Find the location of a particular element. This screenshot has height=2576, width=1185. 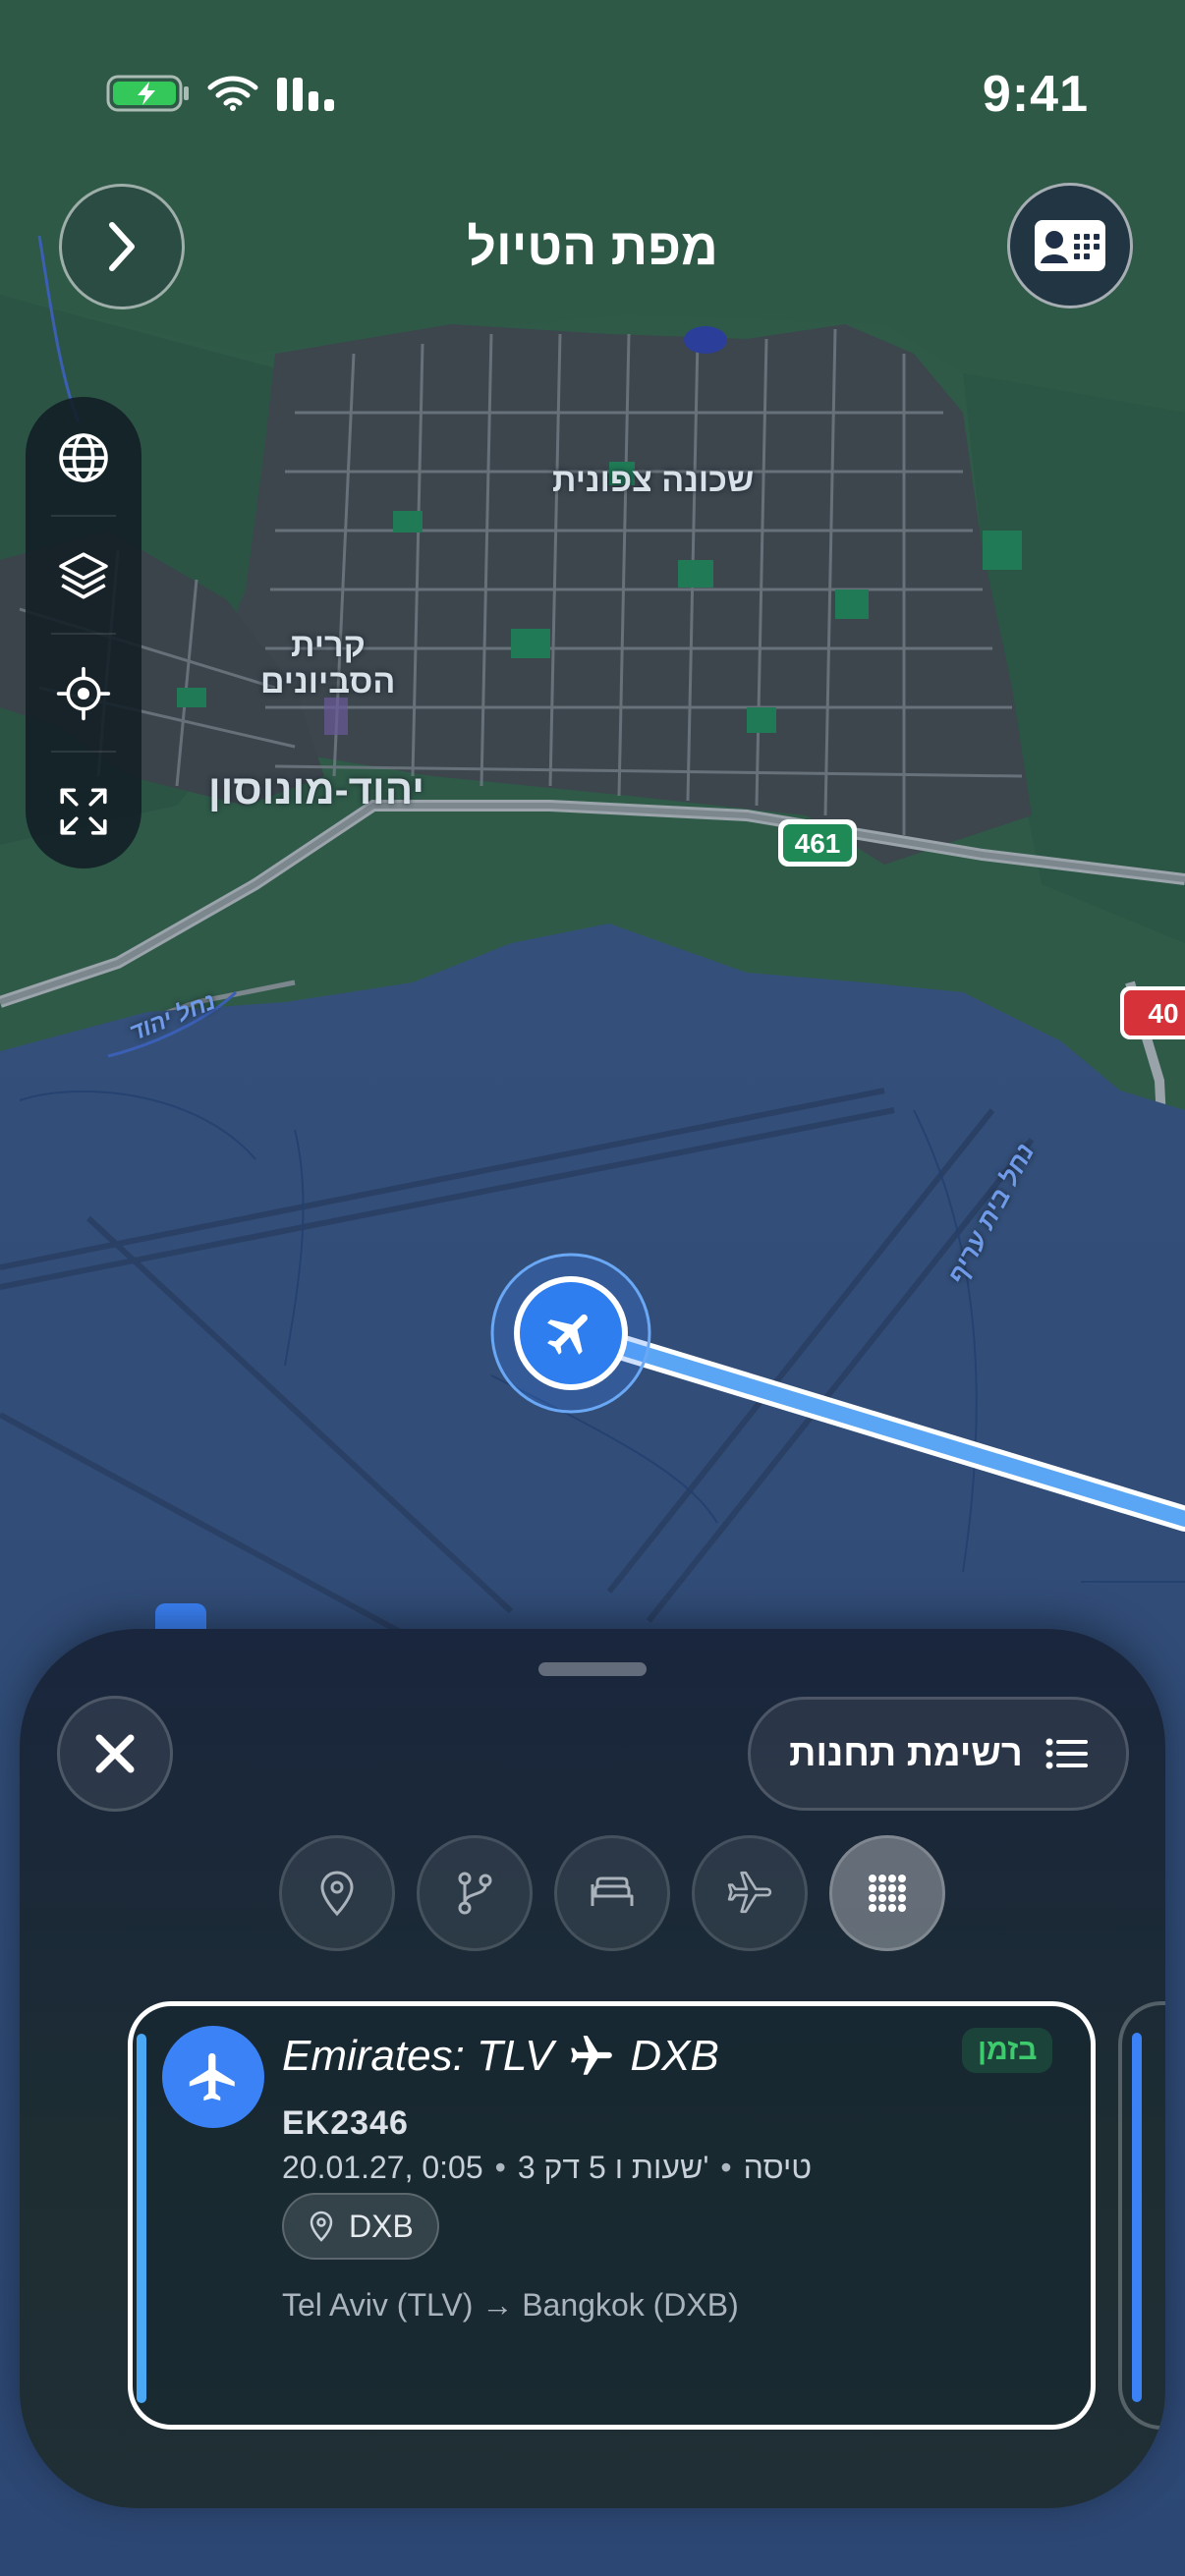

flight-route: Tel Aviv (TLV) → Bangkok (DXB) is located at coordinates (511, 2305).